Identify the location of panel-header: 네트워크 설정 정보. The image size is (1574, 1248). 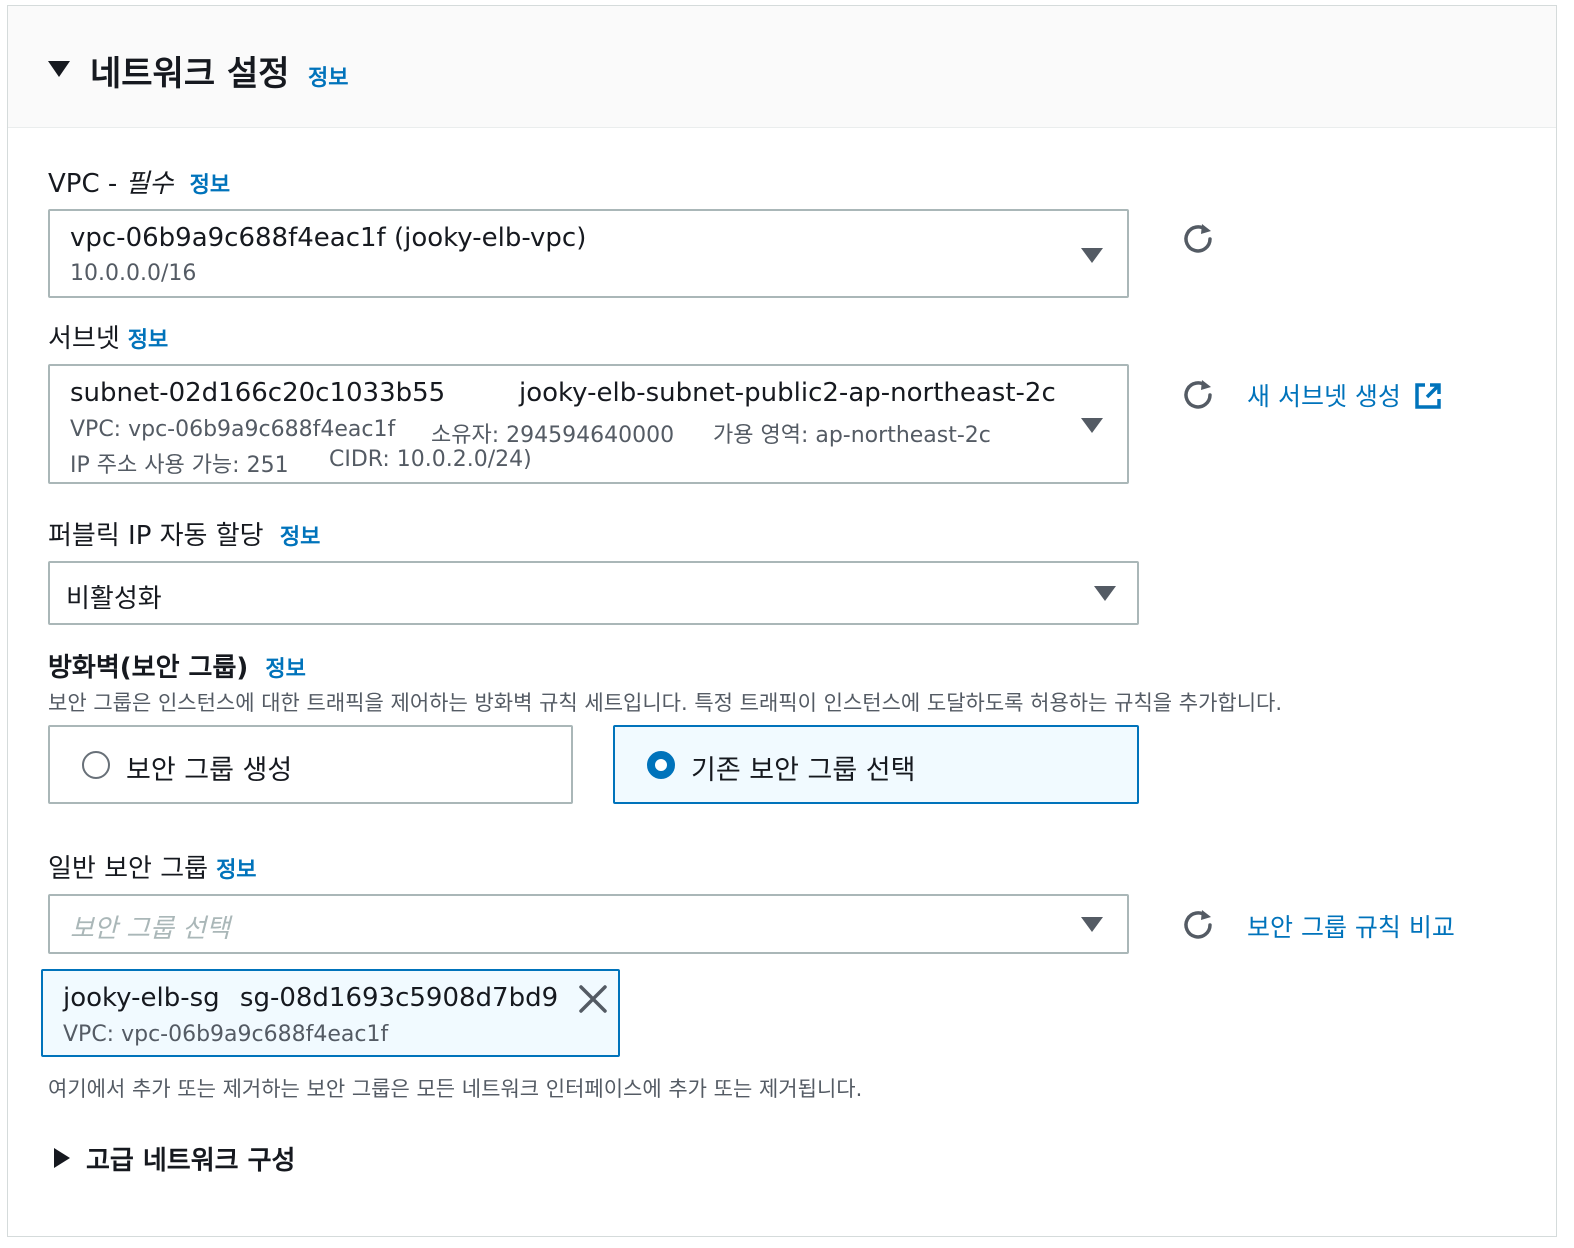
(782, 67).